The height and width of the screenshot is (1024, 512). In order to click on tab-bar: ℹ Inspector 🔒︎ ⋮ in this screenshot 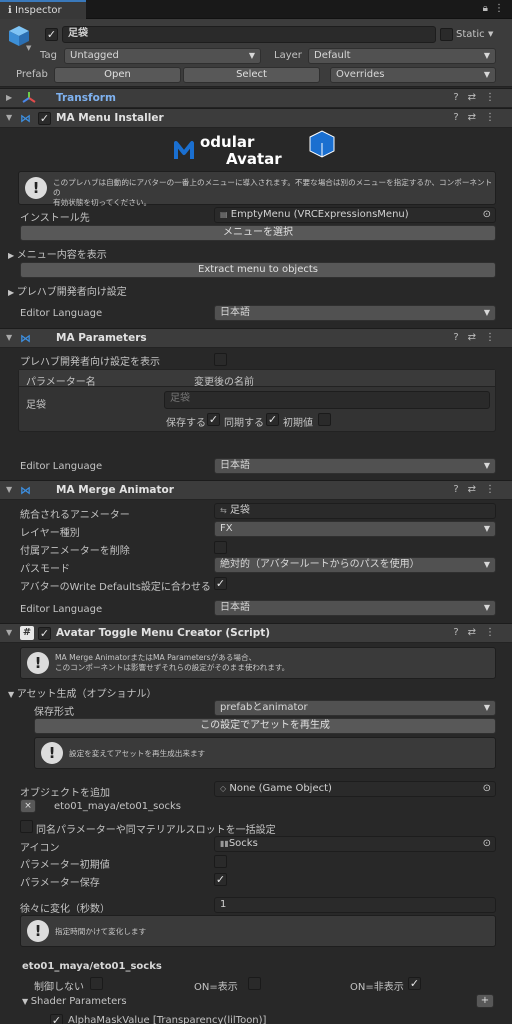, I will do `click(256, 9)`.